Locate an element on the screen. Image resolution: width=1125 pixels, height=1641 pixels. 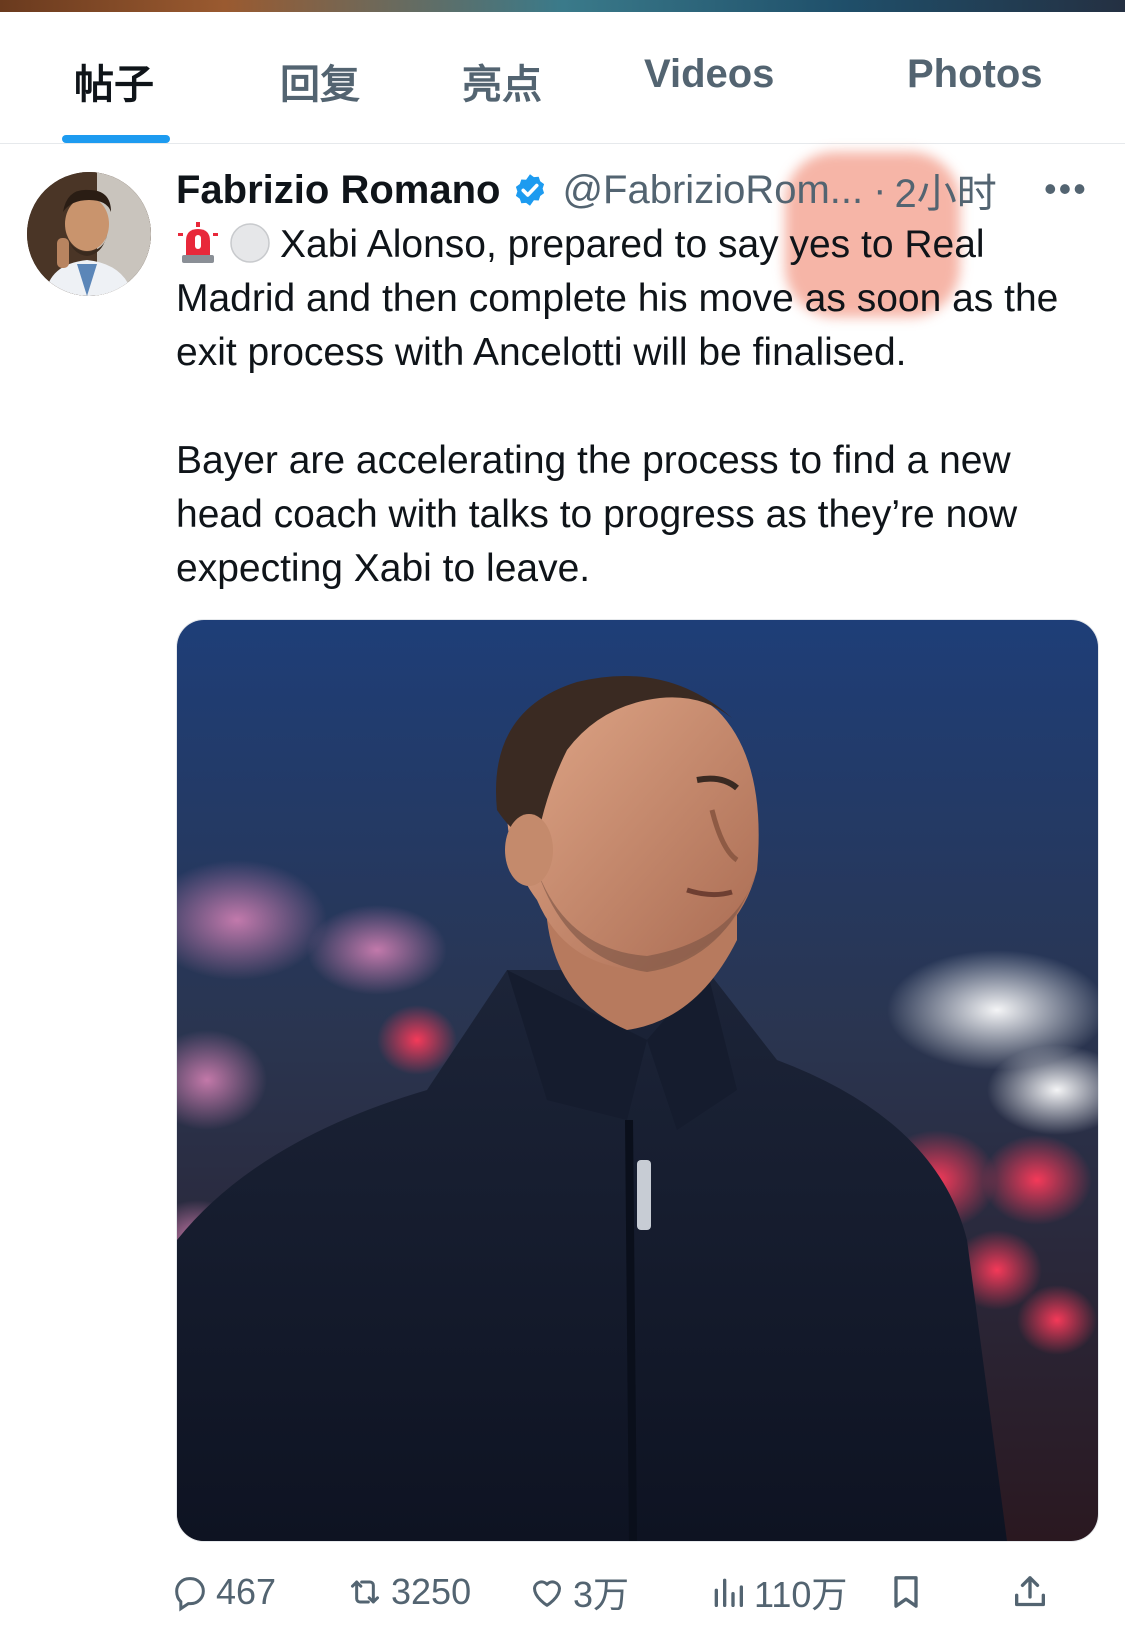
bookmark-button is located at coordinates (909, 1592).